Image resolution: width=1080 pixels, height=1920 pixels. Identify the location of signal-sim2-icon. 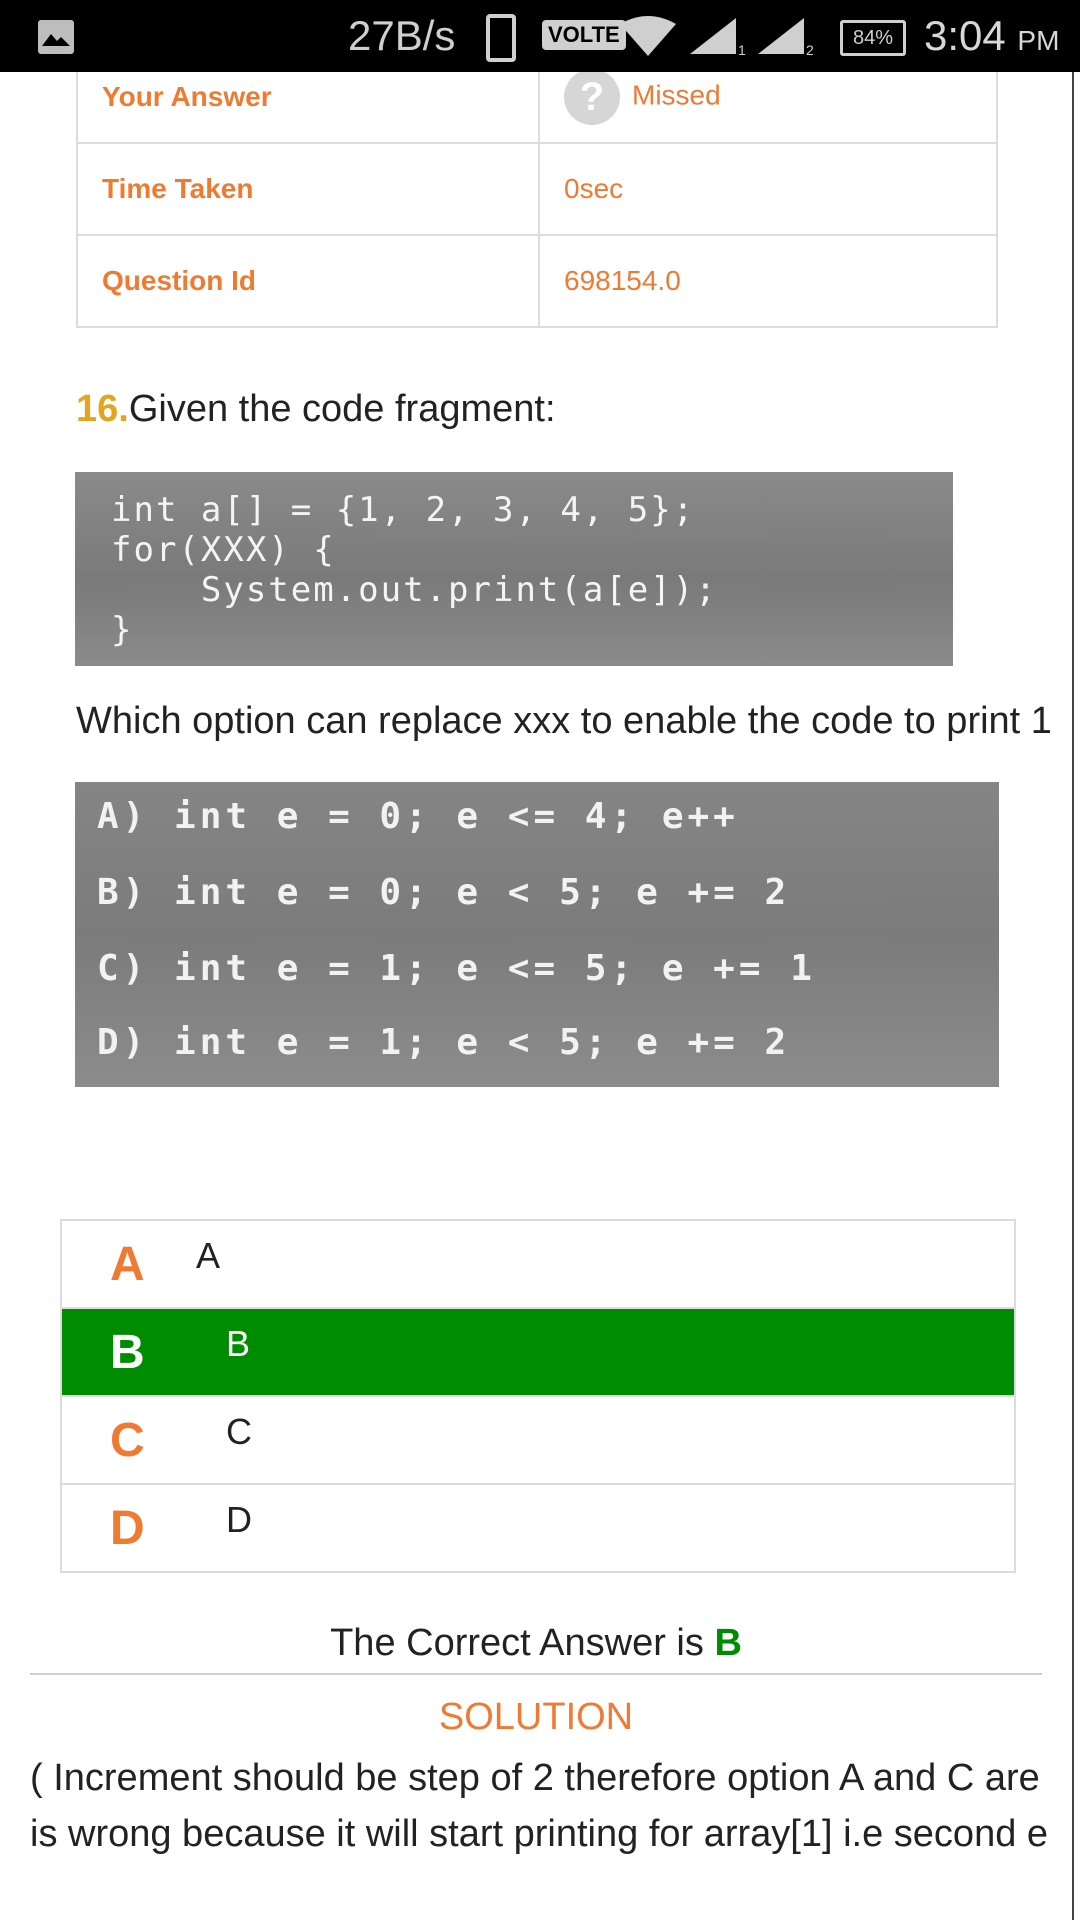
(781, 36).